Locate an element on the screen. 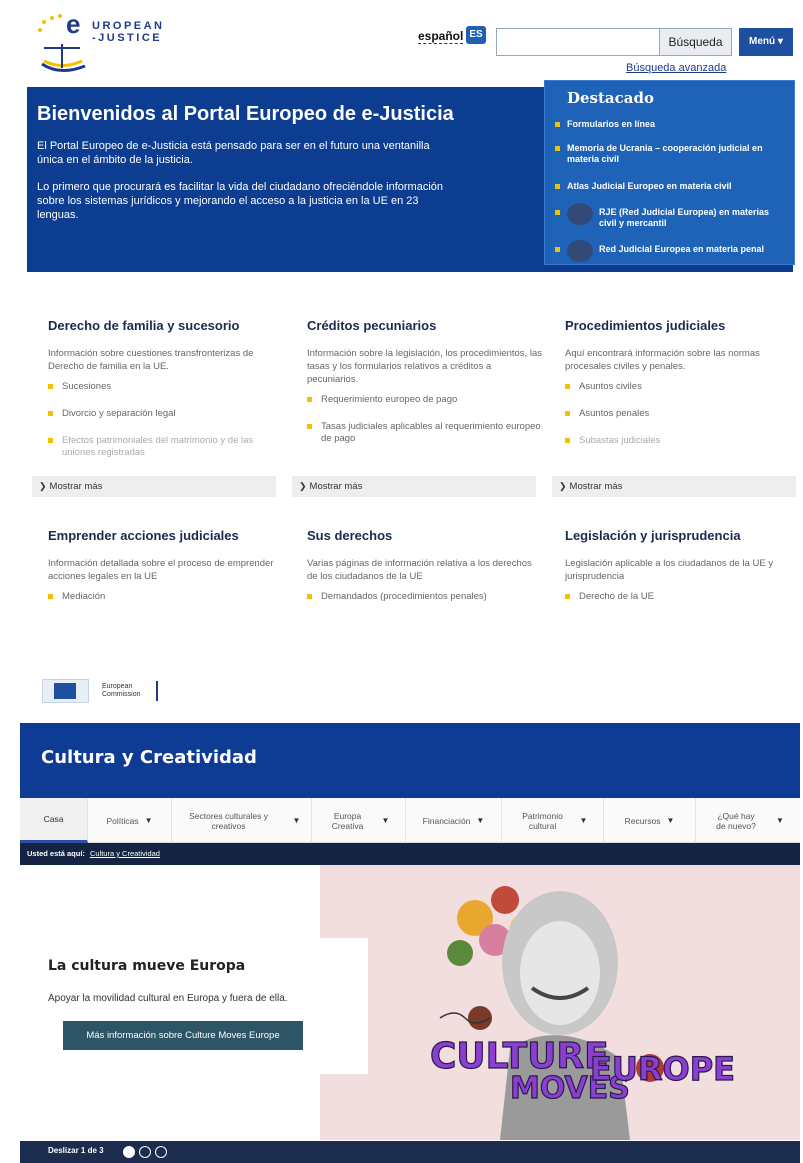 Image resolution: width=803 pixels, height=1163 pixels. featured-item-label: Atlas Judicial Europeo en materia civil is located at coordinates (649, 186).